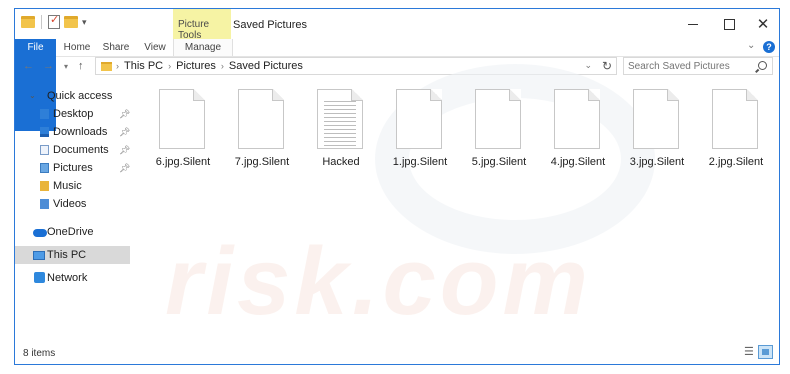 The height and width of the screenshot is (374, 790). I want to click on search-box, so click(698, 66).